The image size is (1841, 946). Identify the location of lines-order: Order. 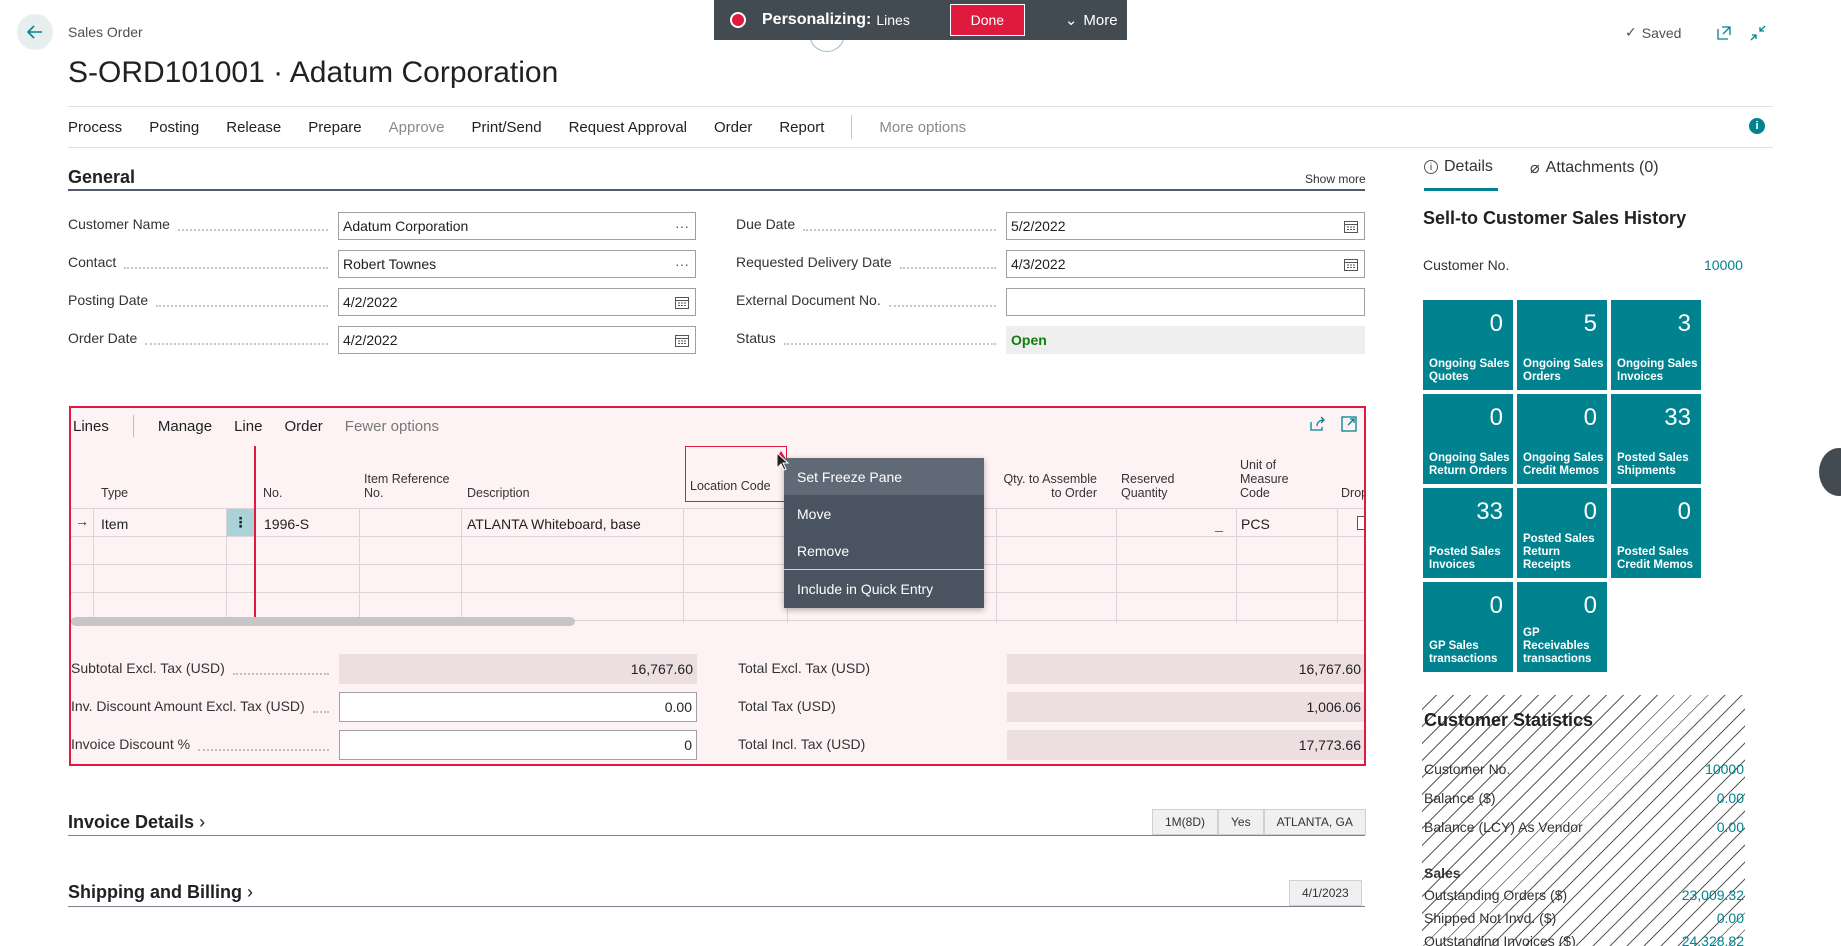
(303, 426).